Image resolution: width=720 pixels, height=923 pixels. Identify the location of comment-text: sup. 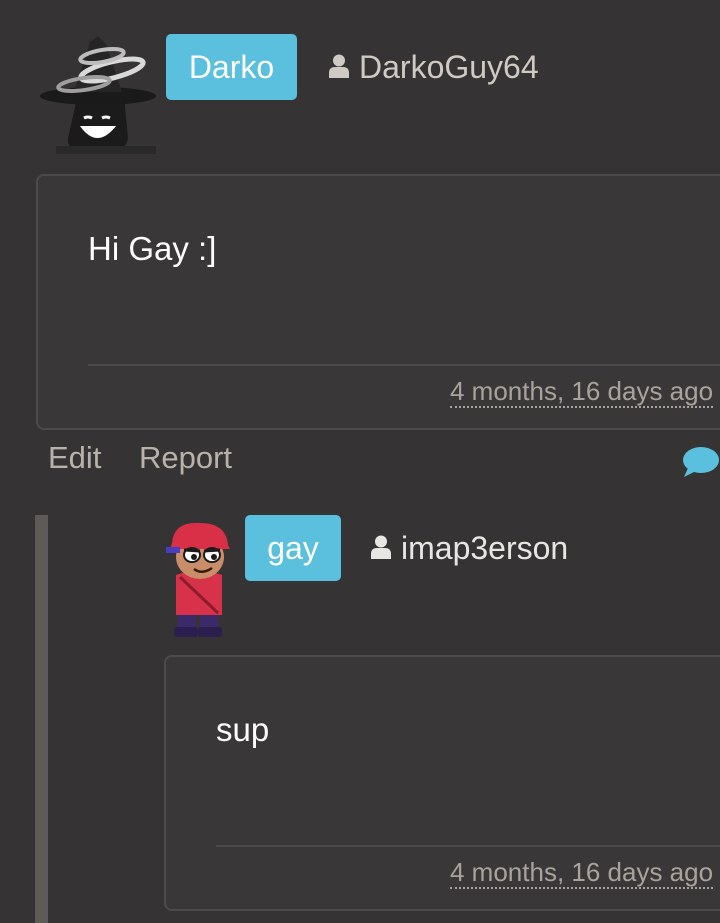
(243, 729).